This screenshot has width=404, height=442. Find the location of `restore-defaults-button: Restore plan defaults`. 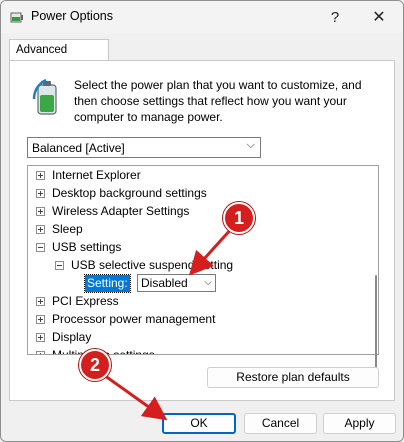

restore-defaults-button: Restore plan defaults is located at coordinates (293, 377).